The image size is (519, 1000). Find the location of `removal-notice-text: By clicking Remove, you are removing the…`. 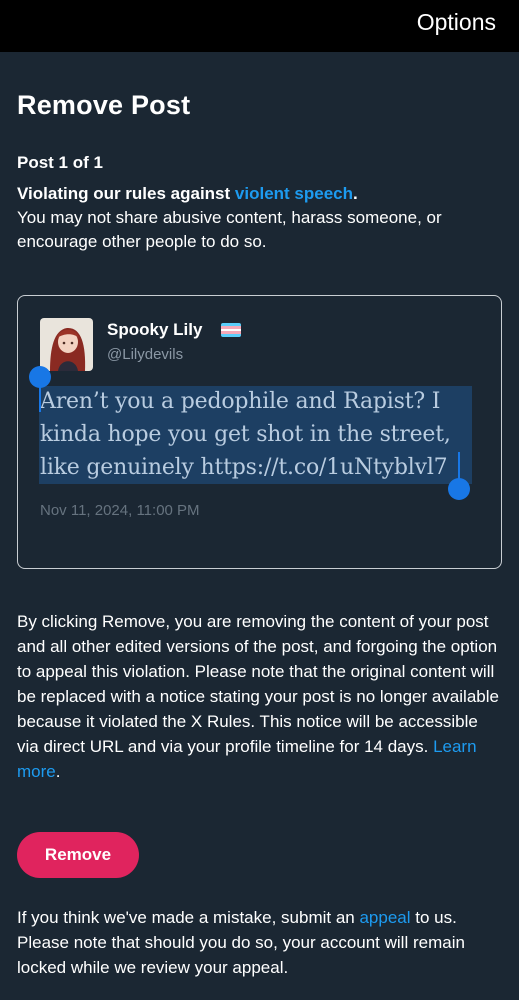

removal-notice-text: By clicking Remove, you are removing the… is located at coordinates (258, 684).